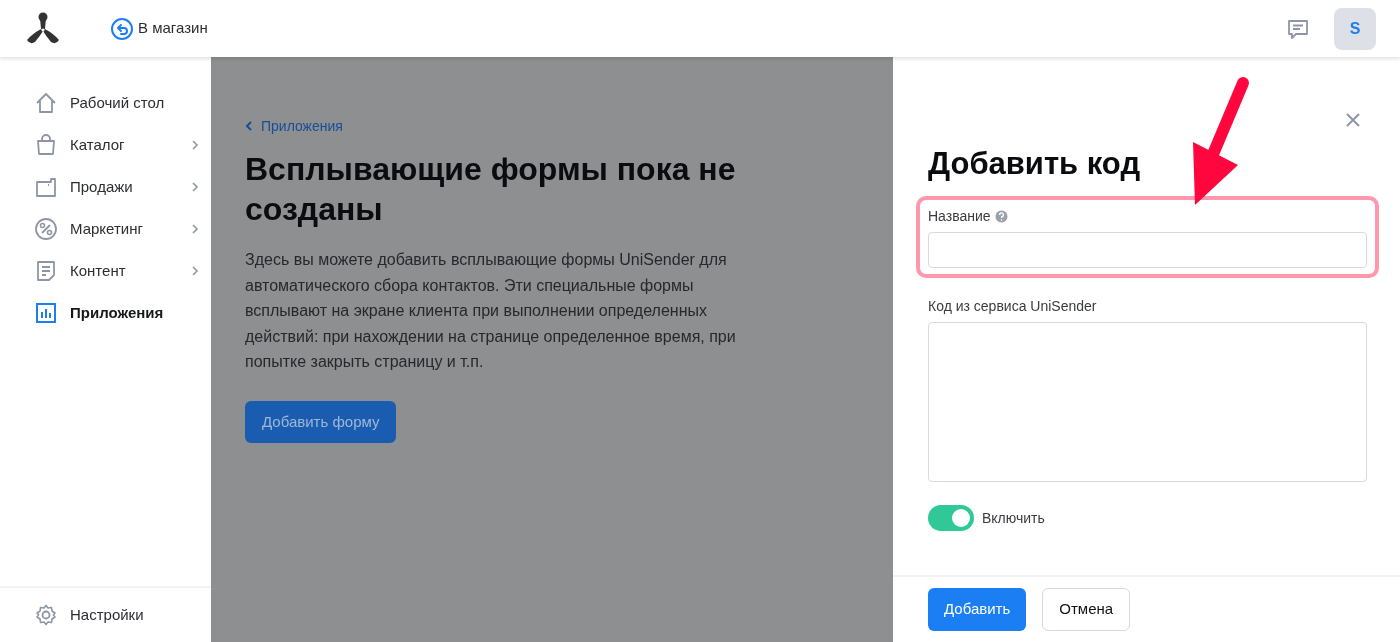 This screenshot has width=1400, height=642. I want to click on field-label: Название, so click(959, 217).